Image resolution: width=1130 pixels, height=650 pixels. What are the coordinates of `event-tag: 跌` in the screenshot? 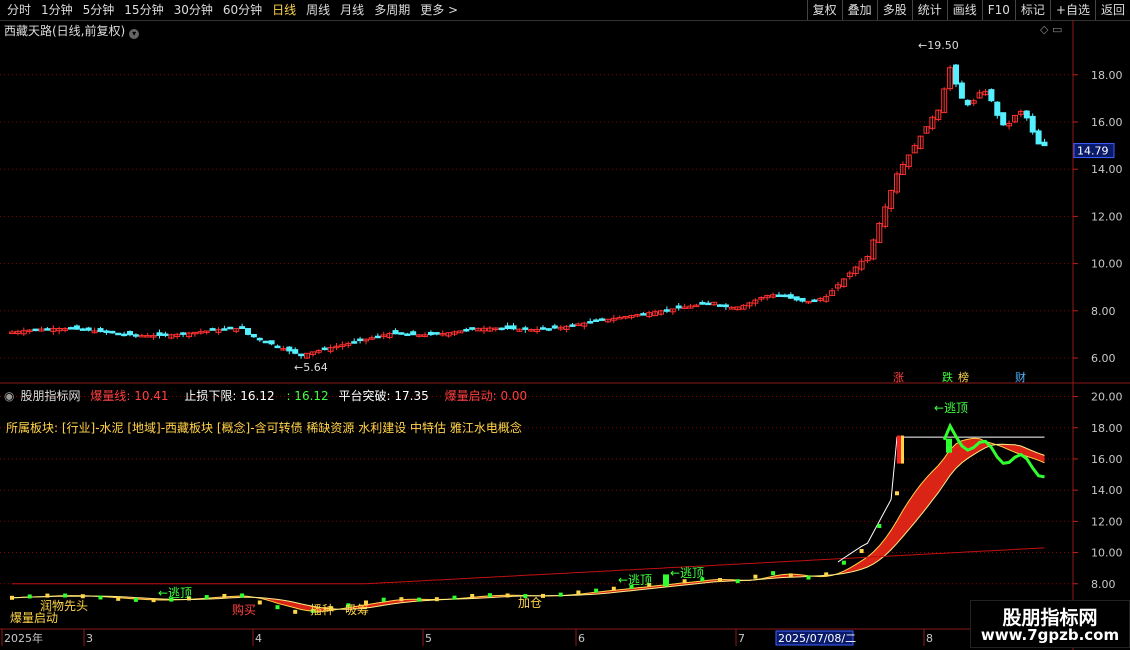 It's located at (947, 377).